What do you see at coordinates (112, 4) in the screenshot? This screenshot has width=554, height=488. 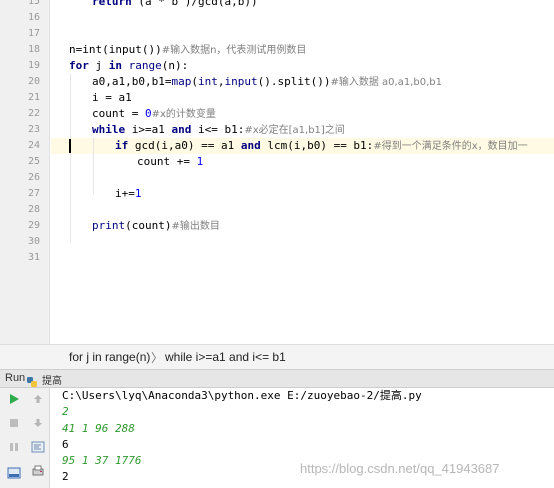 I see `code-token: return` at bounding box center [112, 4].